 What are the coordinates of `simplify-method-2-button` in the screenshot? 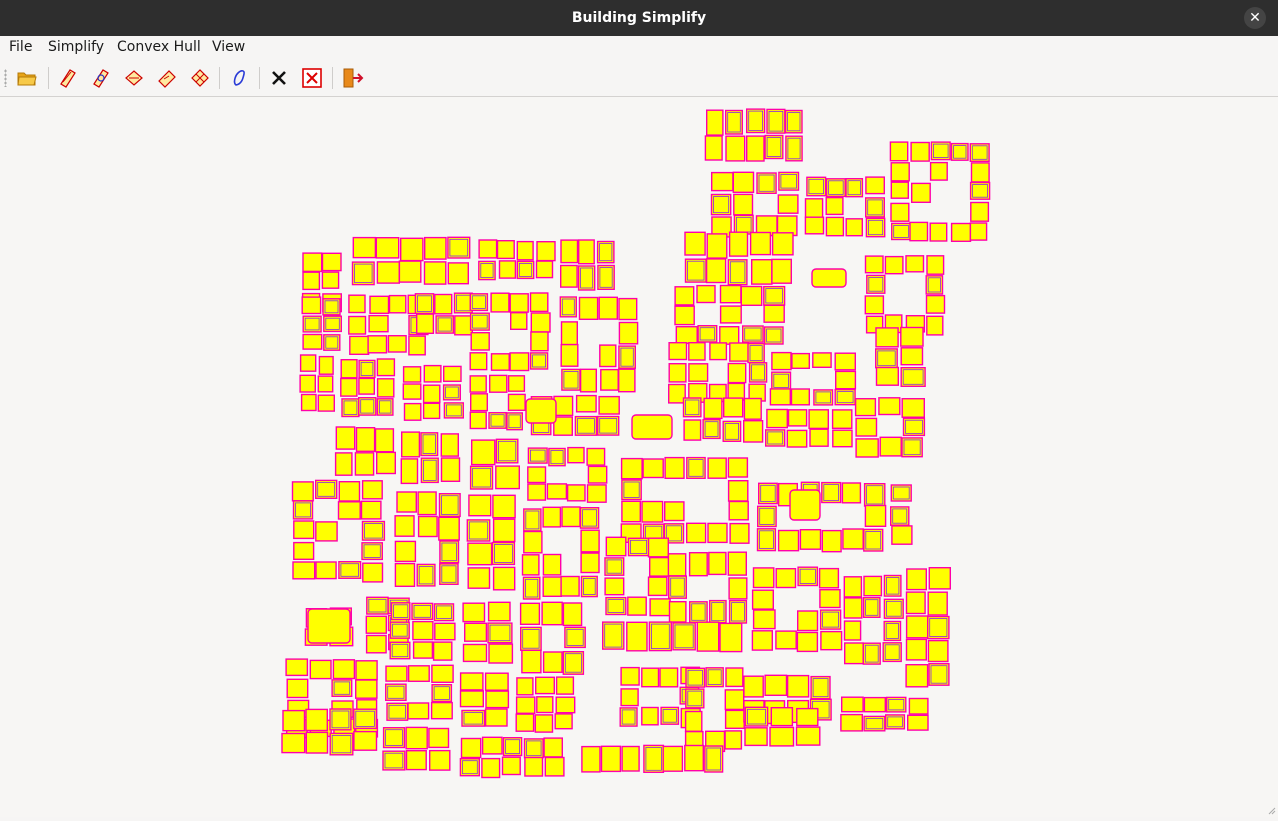 It's located at (101, 78).